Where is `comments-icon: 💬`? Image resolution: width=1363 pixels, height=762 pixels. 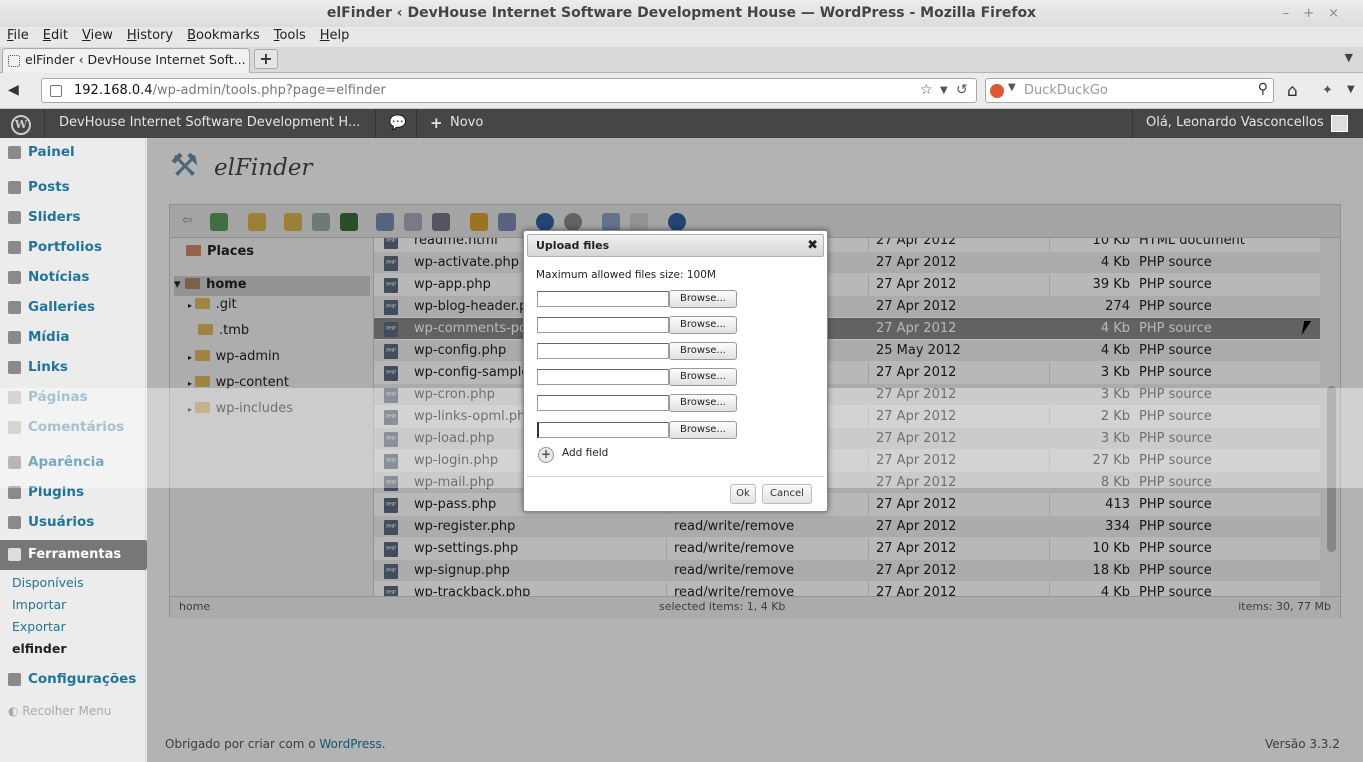 comments-icon: 💬 is located at coordinates (397, 123).